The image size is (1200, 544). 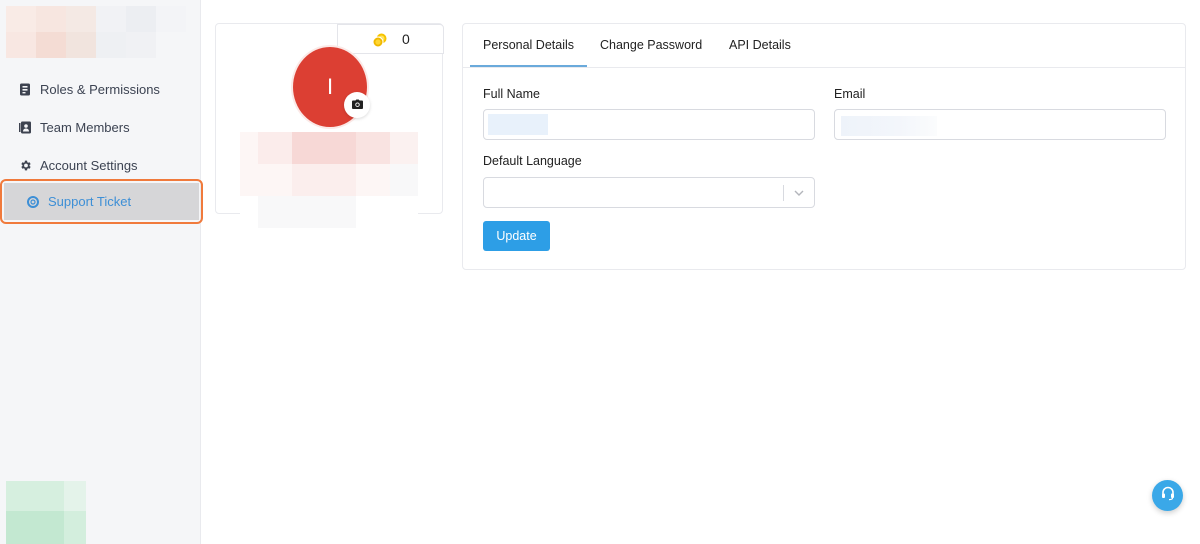 What do you see at coordinates (330, 180) in the screenshot?
I see `profile-name` at bounding box center [330, 180].